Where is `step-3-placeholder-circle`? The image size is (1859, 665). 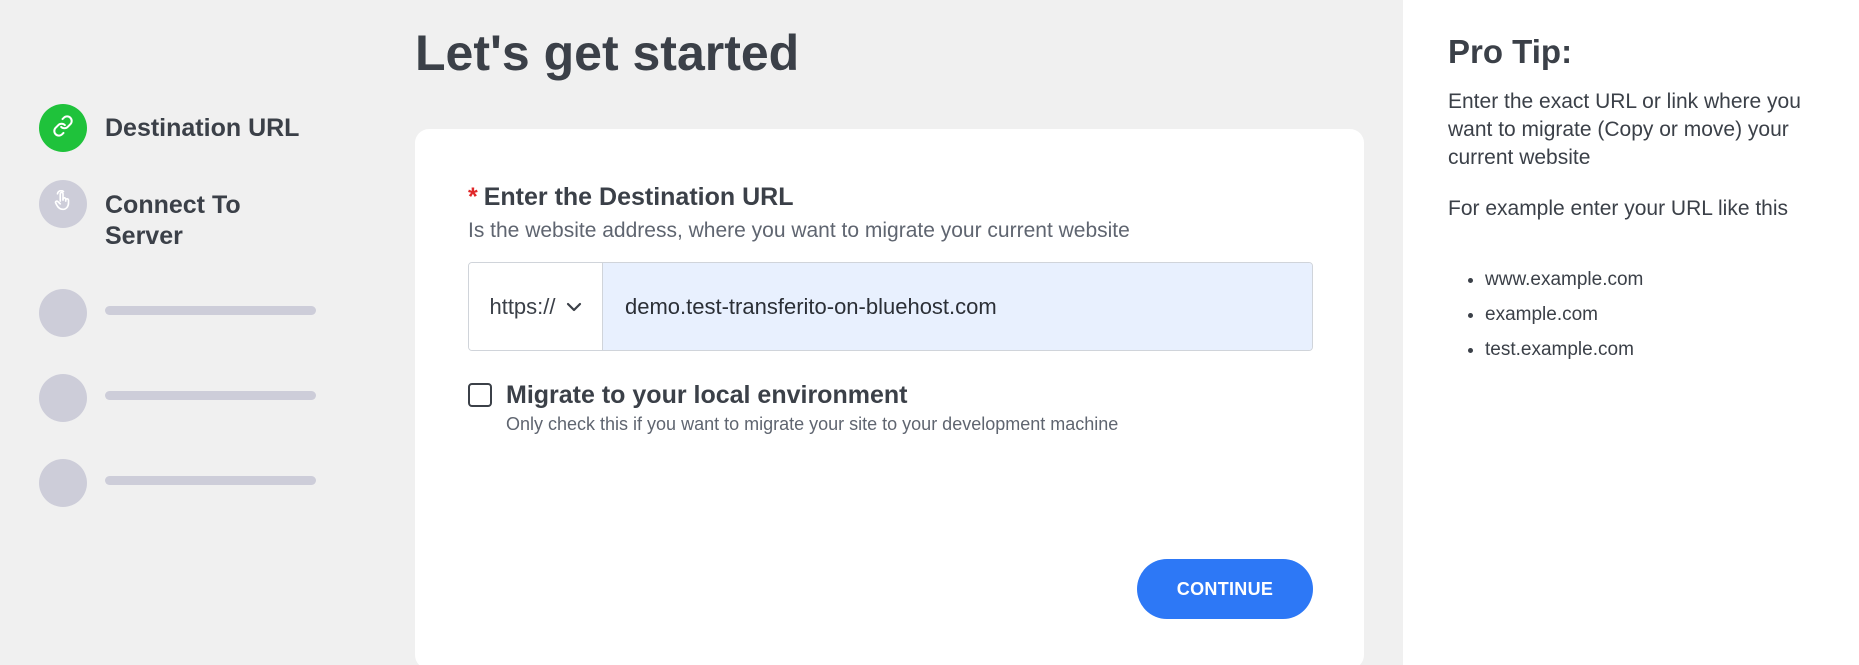 step-3-placeholder-circle is located at coordinates (63, 313).